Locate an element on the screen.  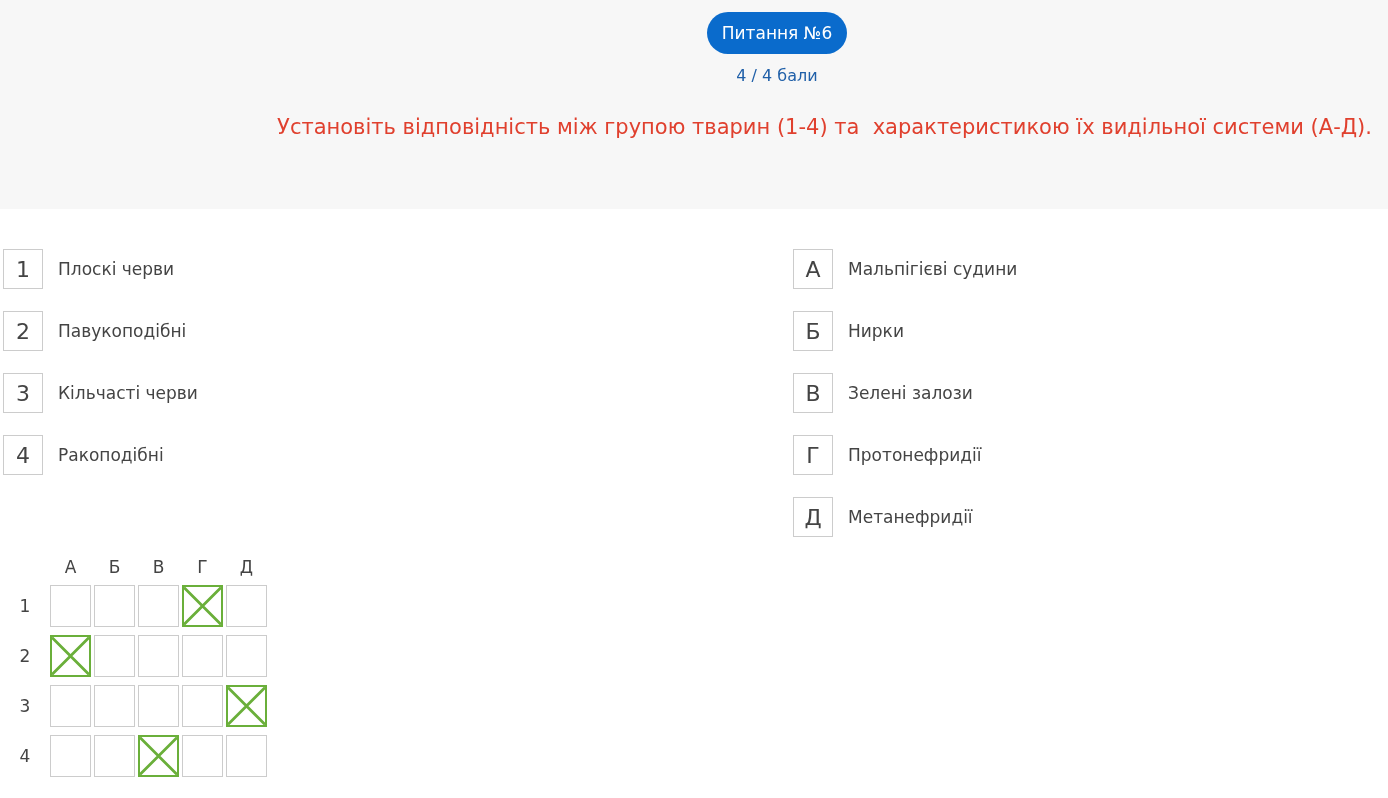
row-label: 3 is located at coordinates (25, 706).